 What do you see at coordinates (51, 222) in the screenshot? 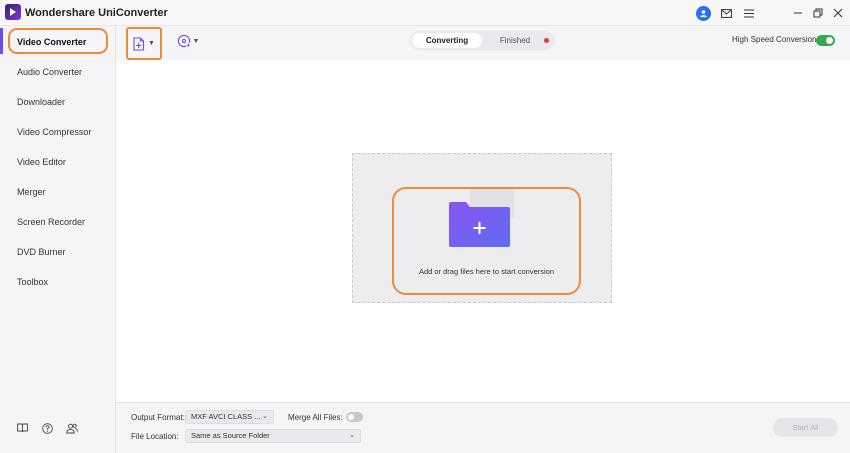
I see `sidebar-item-screen-recorder: Screen Recorder` at bounding box center [51, 222].